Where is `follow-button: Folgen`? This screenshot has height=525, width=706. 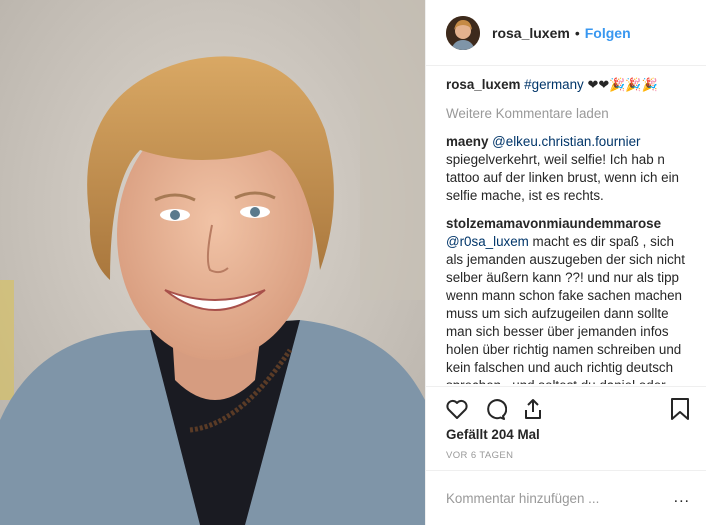
follow-button: Folgen is located at coordinates (608, 33).